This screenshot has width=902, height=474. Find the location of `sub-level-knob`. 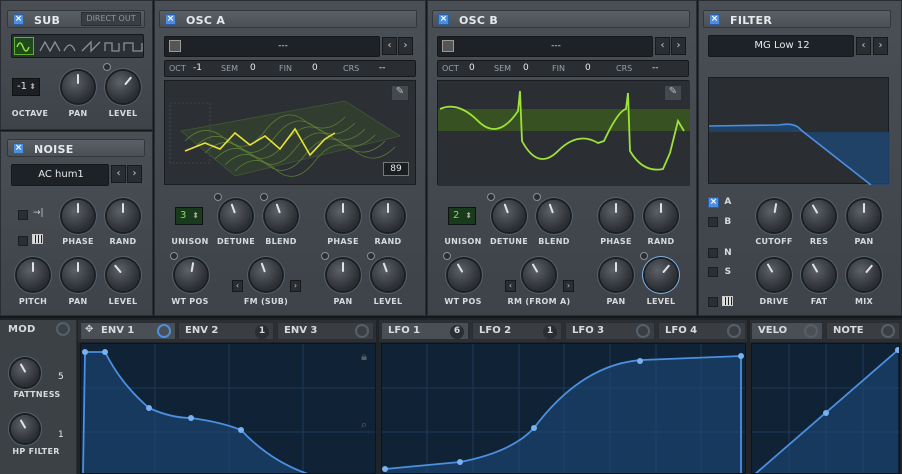

sub-level-knob is located at coordinates (123, 87).